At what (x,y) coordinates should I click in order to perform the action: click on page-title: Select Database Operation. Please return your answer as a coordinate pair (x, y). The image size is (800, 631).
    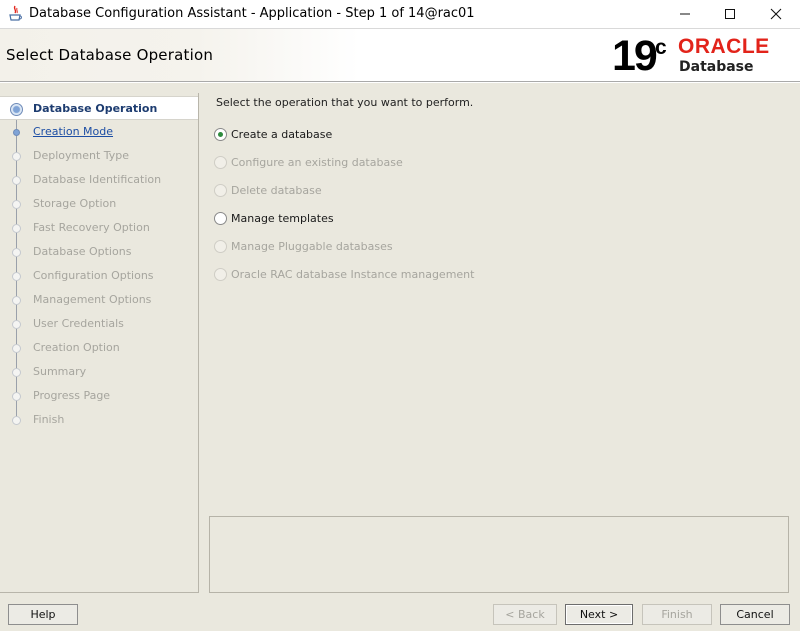
    Looking at the image, I should click on (110, 55).